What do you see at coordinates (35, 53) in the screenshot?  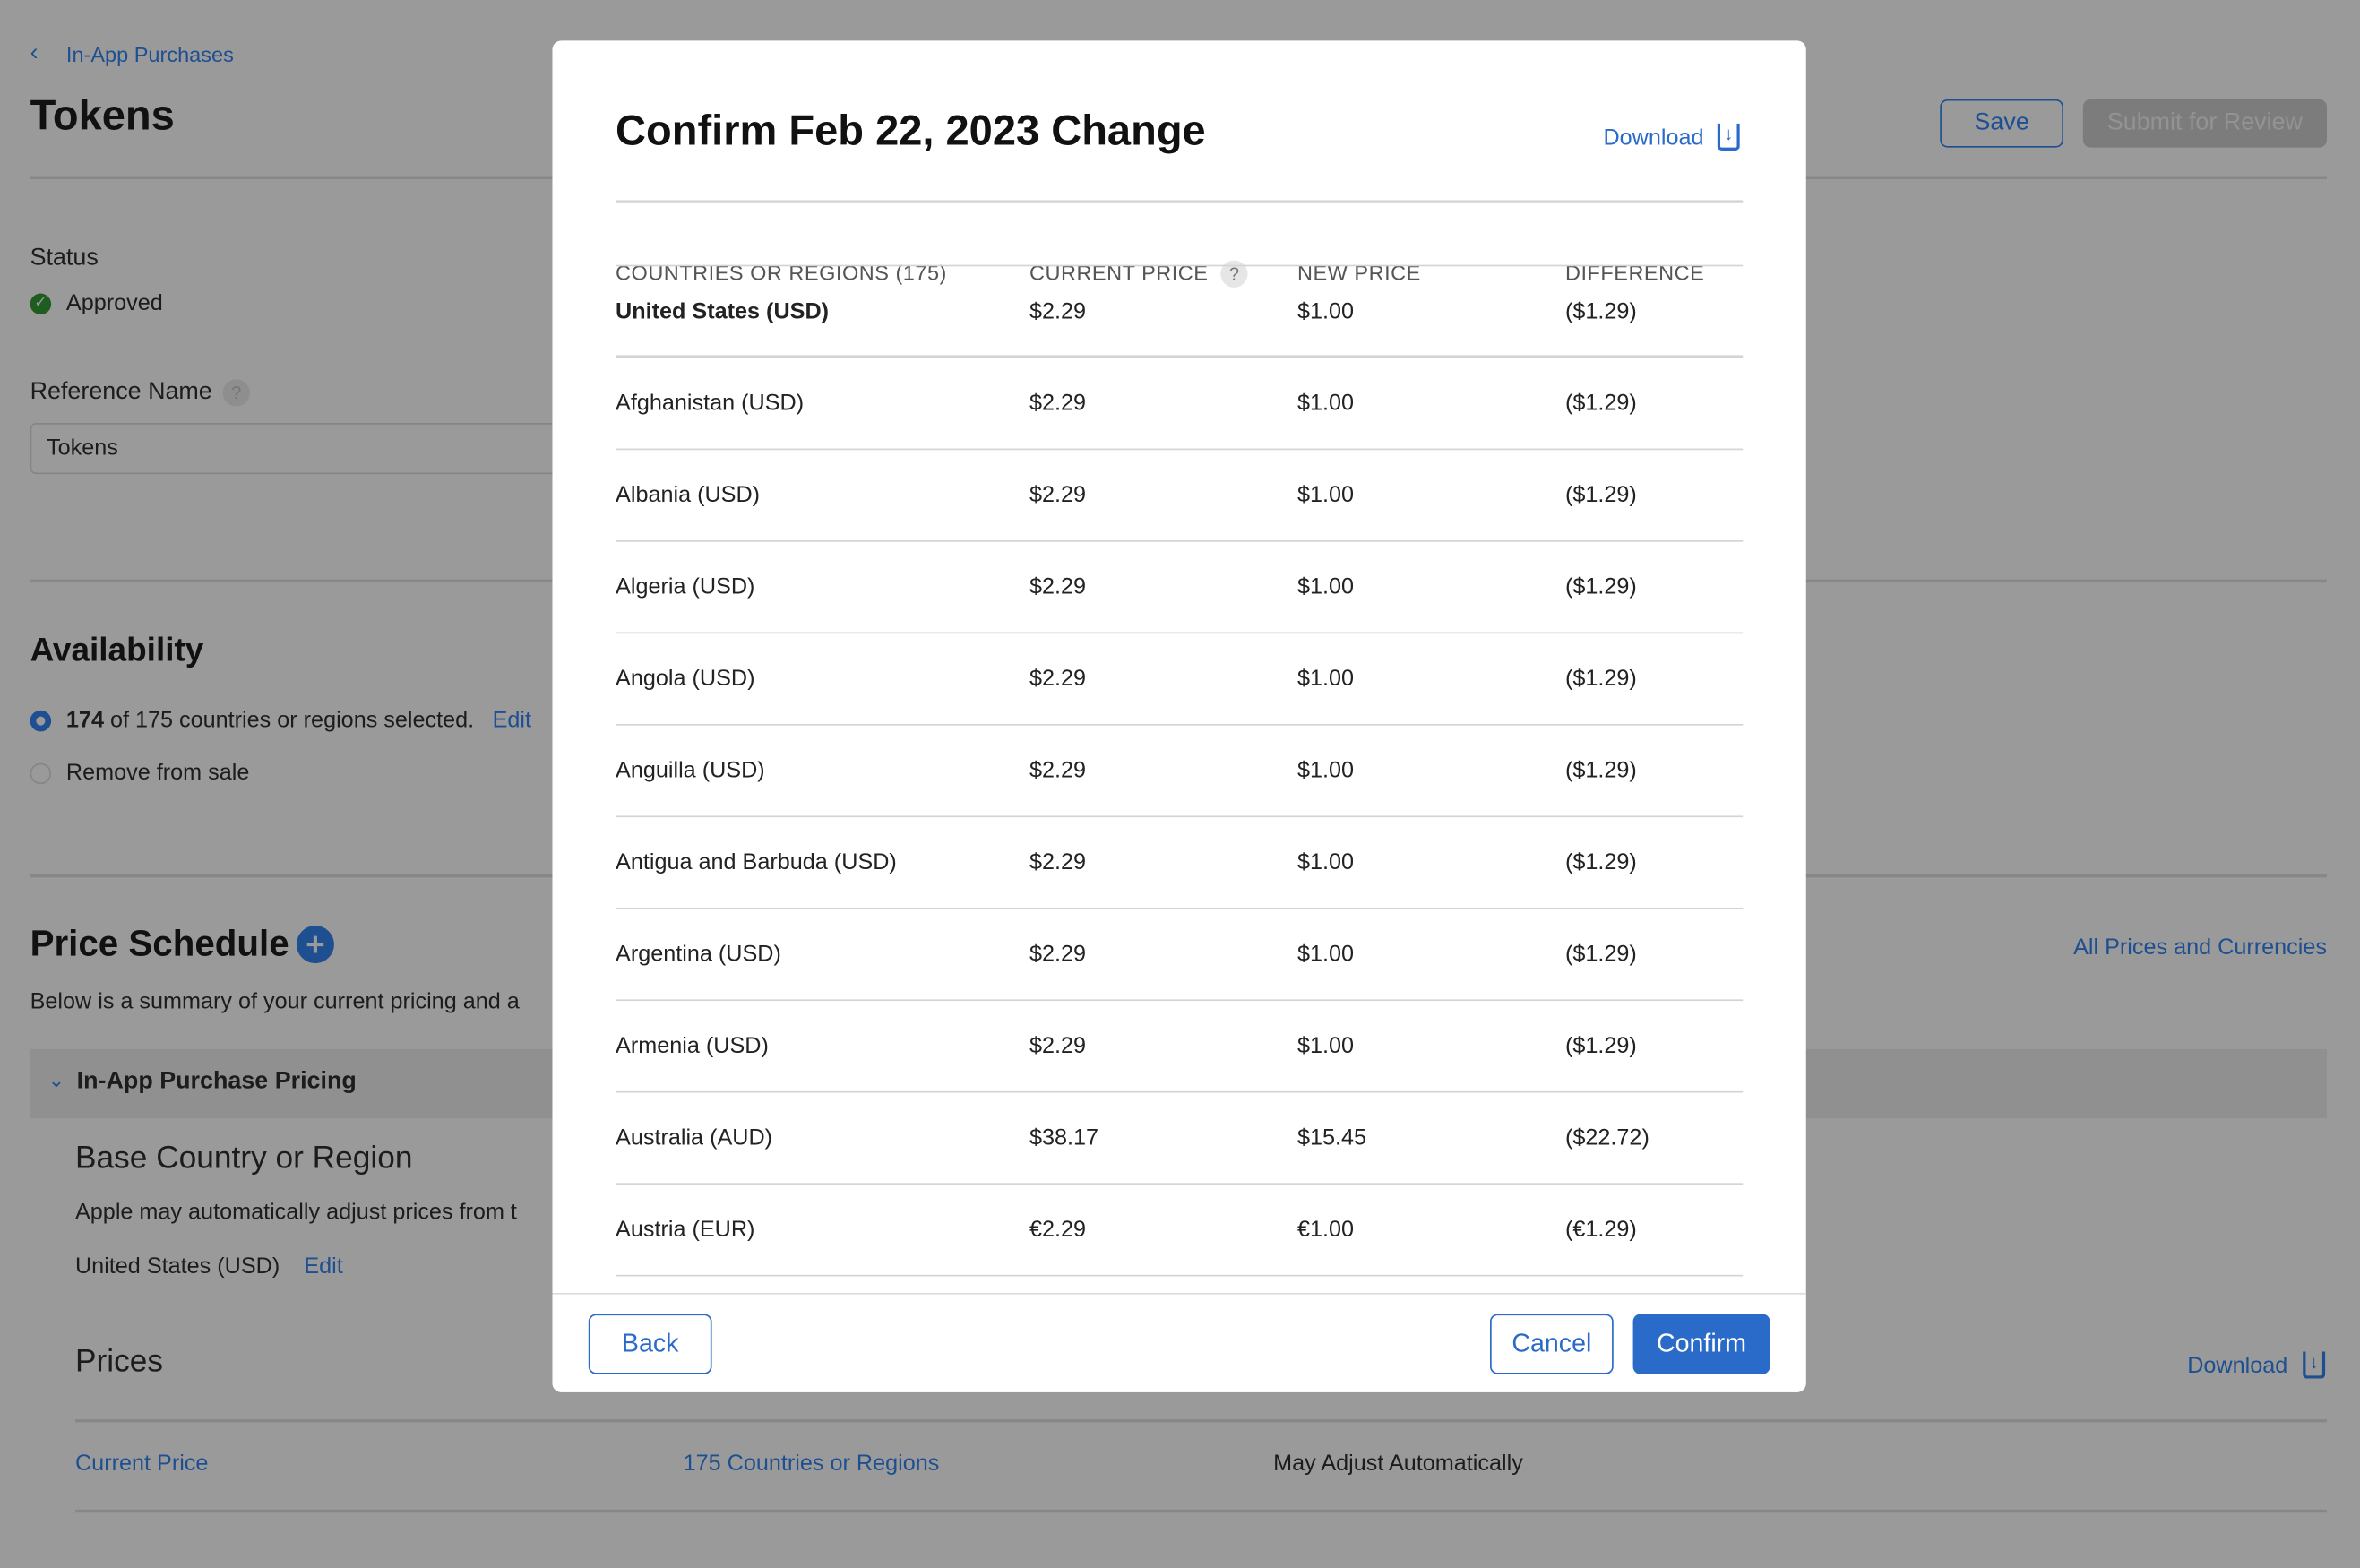 I see `chevron-left-icon: ‹` at bounding box center [35, 53].